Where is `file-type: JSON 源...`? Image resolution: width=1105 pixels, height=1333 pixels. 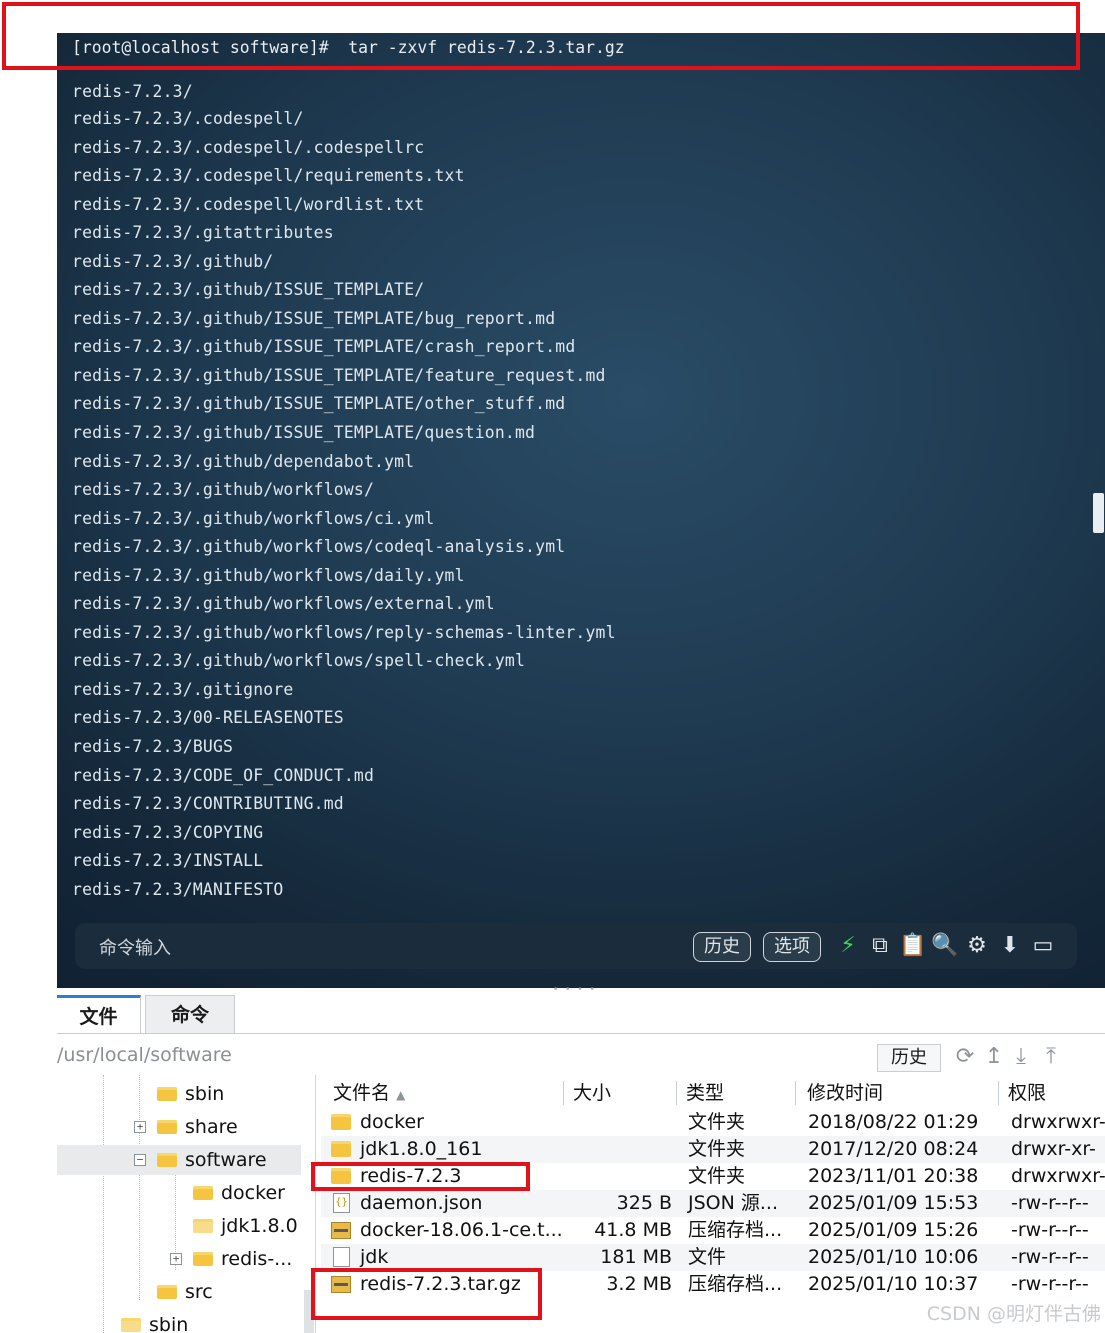 file-type: JSON 源... is located at coordinates (733, 1203).